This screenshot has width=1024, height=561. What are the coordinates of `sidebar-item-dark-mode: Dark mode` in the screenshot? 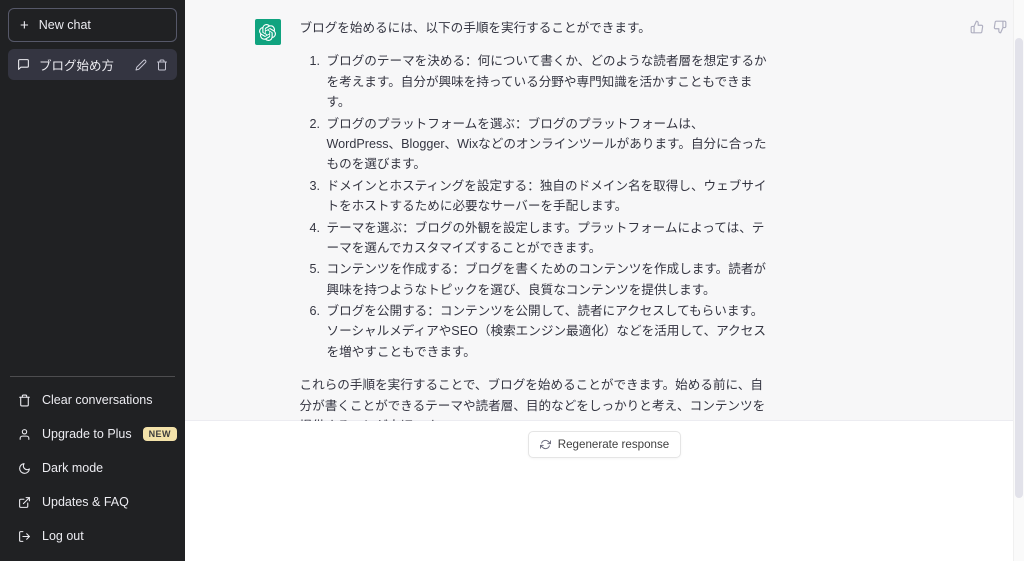 It's located at (92, 468).